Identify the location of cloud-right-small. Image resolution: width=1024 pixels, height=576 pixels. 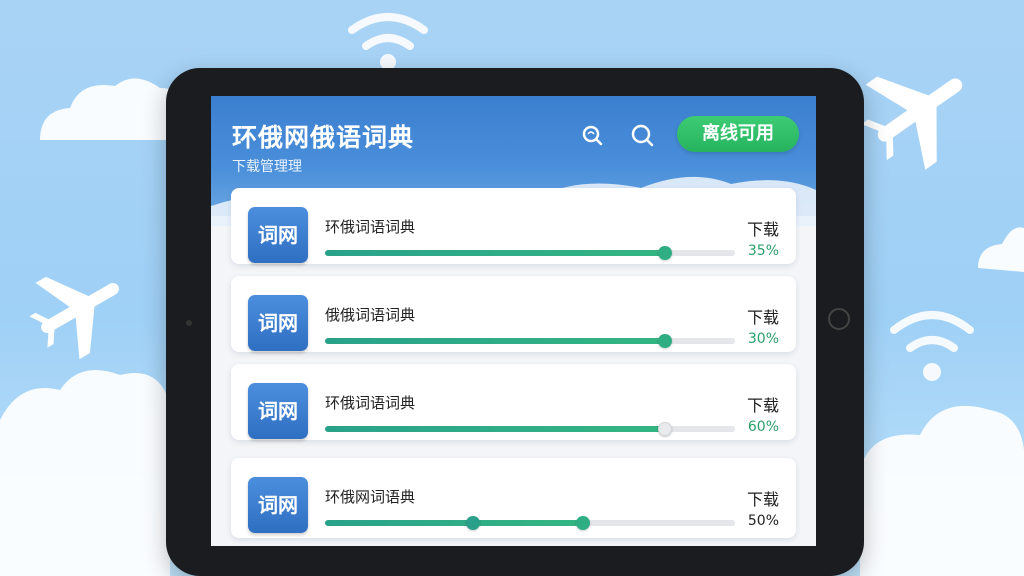
(1001, 249).